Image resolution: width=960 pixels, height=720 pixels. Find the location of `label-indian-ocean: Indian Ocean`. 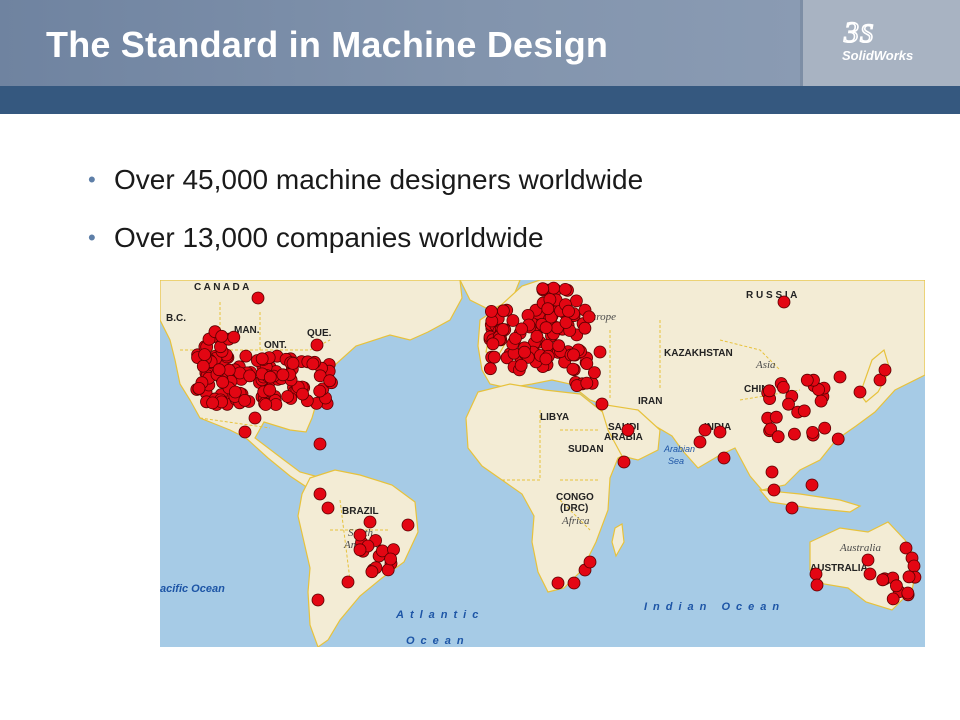

label-indian-ocean: Indian Ocean is located at coordinates (714, 607).